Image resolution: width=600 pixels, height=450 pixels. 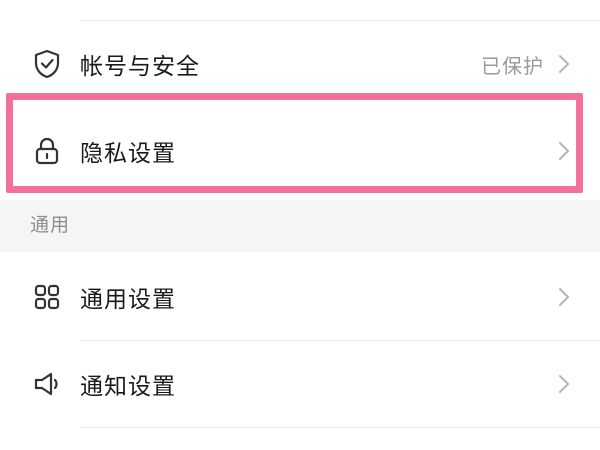 What do you see at coordinates (128, 387) in the screenshot?
I see `settings-row-label: 通知设置` at bounding box center [128, 387].